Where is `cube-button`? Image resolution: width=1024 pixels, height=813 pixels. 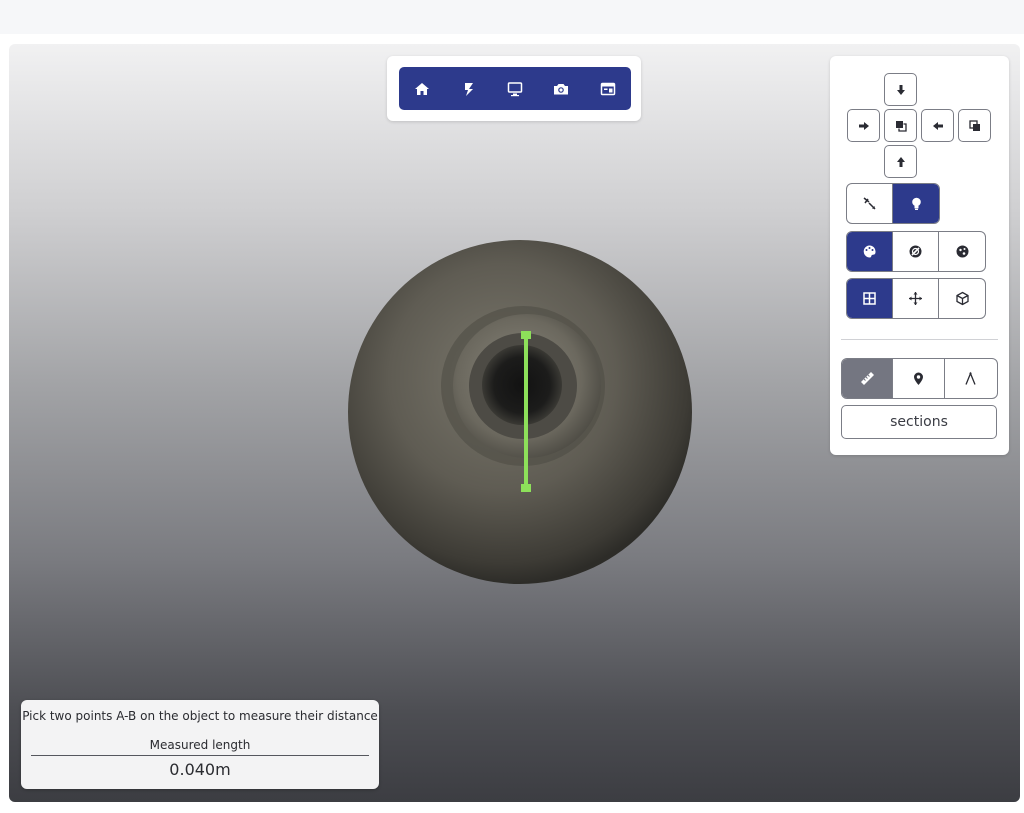
cube-button is located at coordinates (962, 298).